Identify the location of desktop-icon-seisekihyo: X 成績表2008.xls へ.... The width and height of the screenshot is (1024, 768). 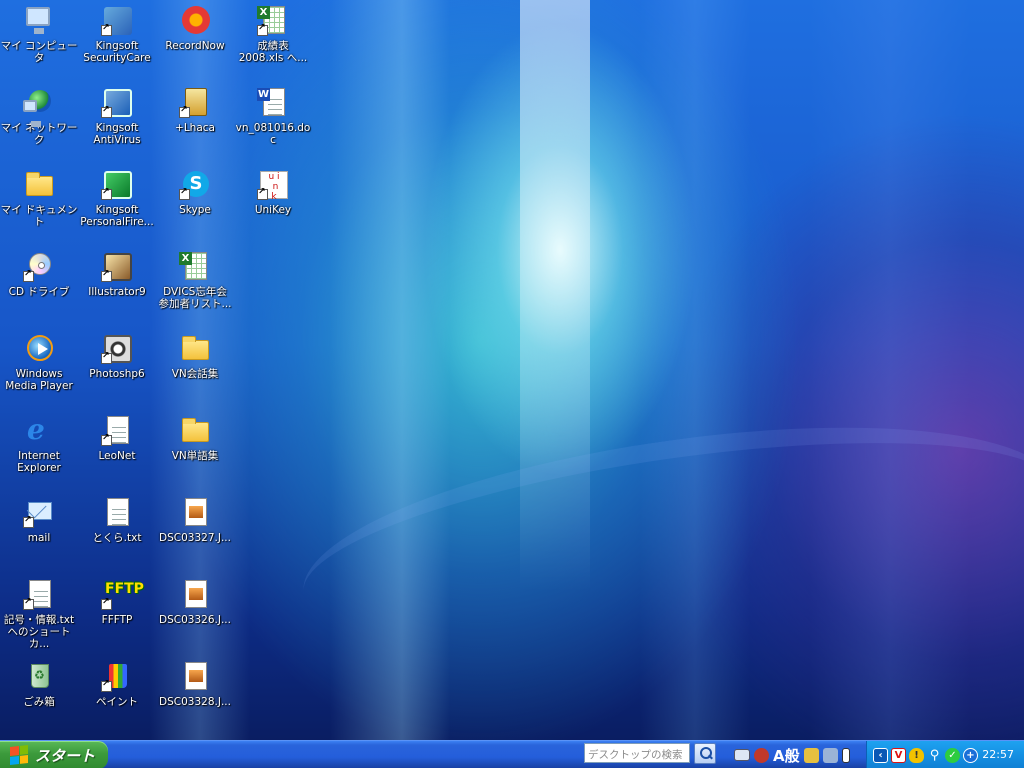
(273, 40).